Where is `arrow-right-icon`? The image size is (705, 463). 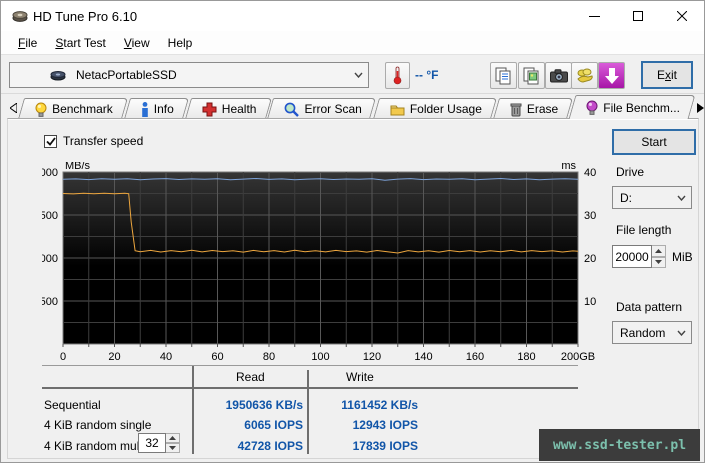
arrow-right-icon is located at coordinates (700, 108).